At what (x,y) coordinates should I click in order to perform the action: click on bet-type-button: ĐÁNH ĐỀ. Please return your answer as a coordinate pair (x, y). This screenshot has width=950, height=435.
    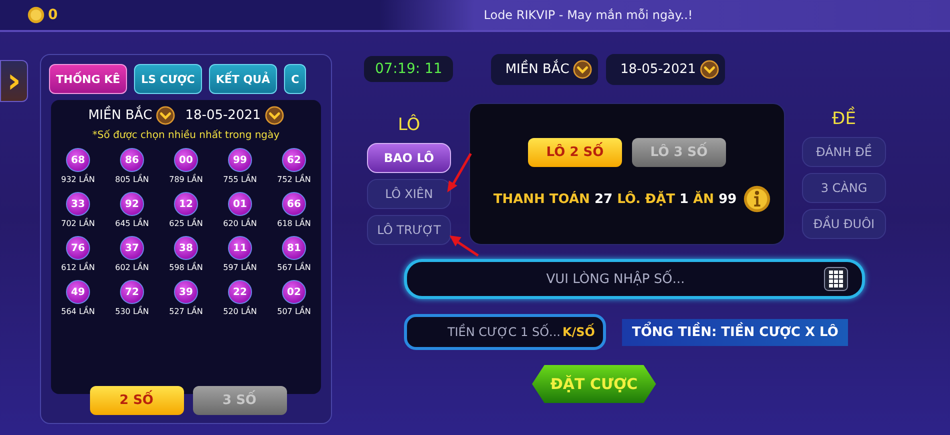
    Looking at the image, I should click on (844, 152).